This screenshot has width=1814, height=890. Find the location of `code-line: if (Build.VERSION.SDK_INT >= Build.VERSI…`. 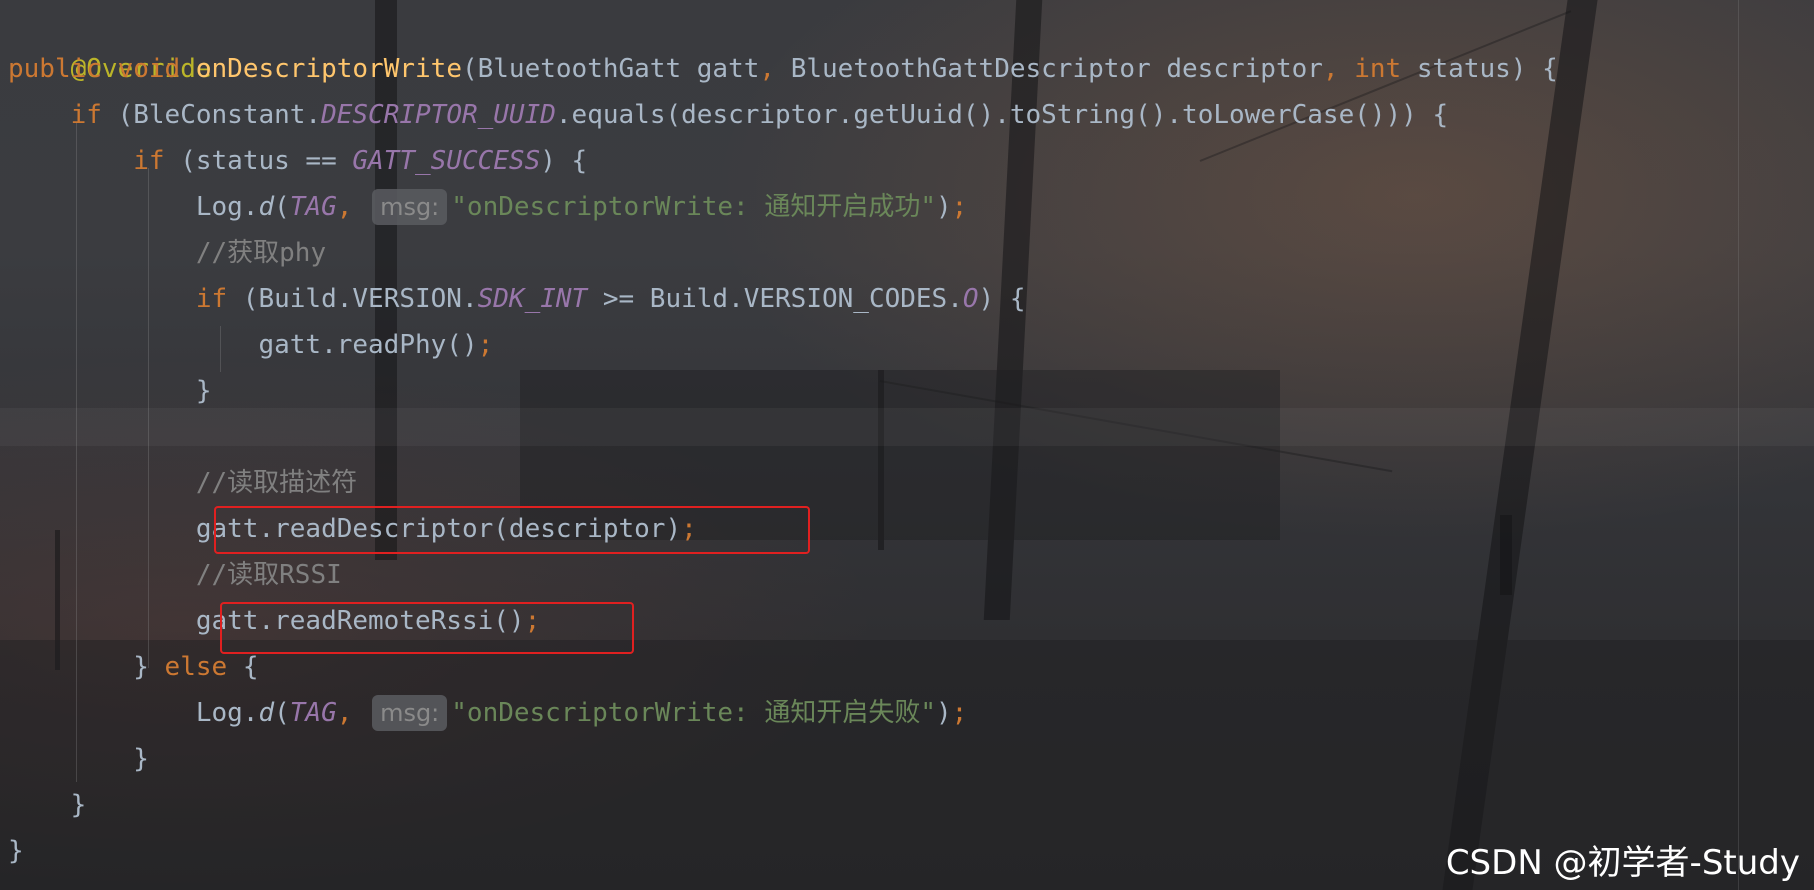

code-line: if (Build.VERSION.SDK_INT >= Build.VERSI… is located at coordinates (517, 299).